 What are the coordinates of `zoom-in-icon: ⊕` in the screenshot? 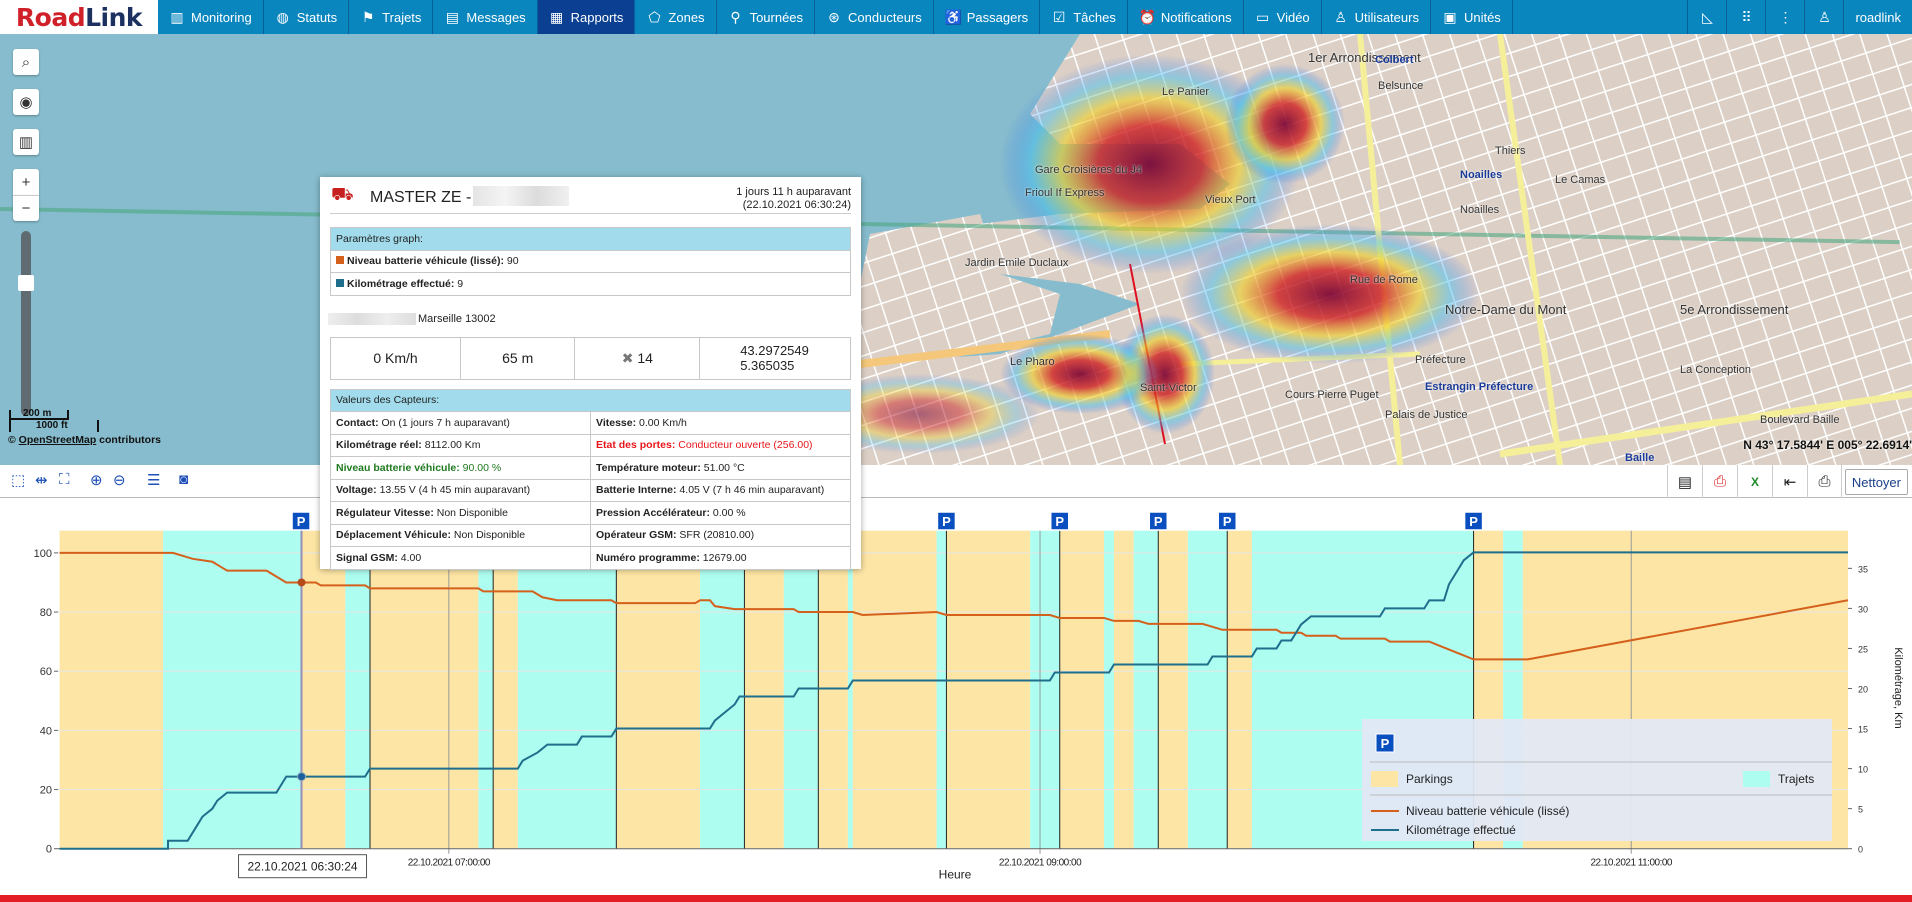 It's located at (96, 480).